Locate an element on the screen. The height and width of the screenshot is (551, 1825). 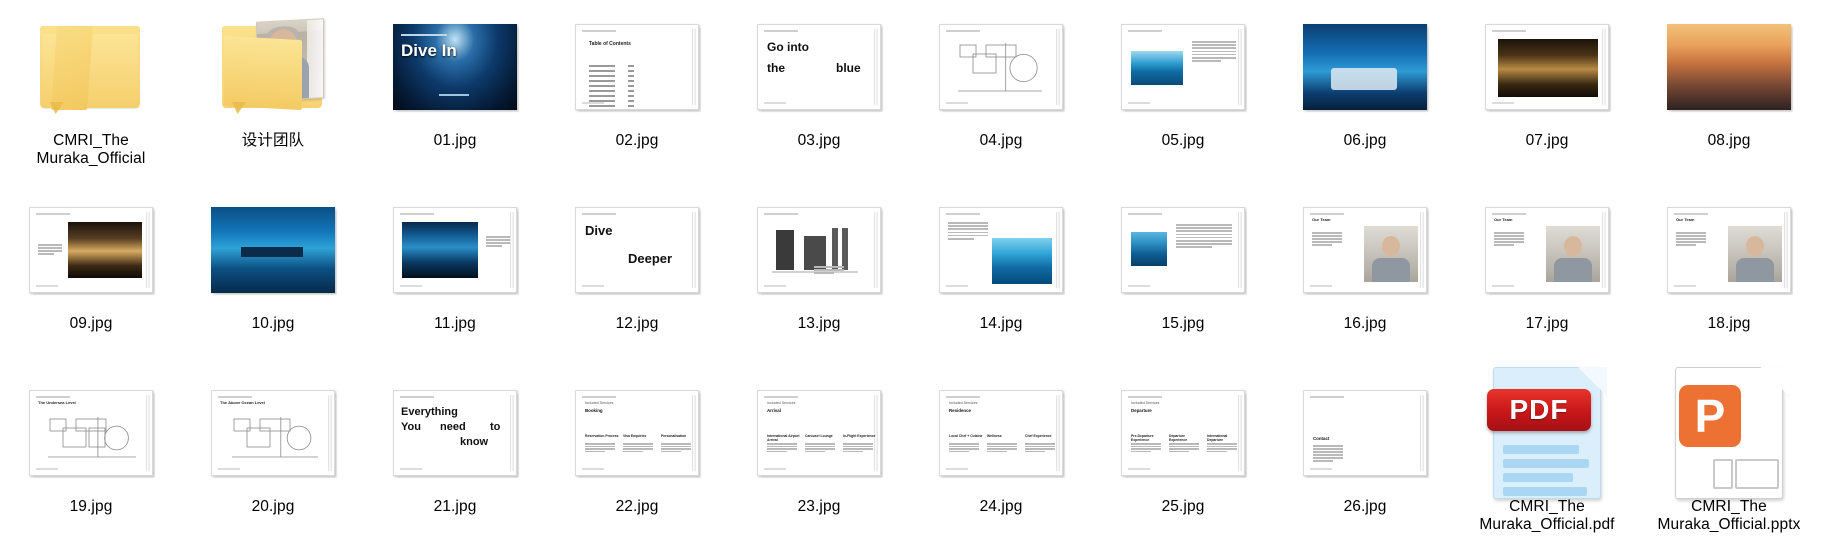
file-item: Everything You need to know 21.jpg is located at coordinates (455, 457).